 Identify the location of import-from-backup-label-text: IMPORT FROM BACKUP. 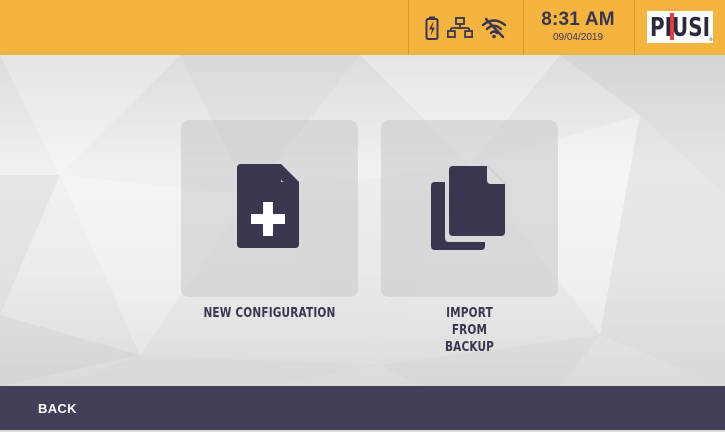
(469, 330).